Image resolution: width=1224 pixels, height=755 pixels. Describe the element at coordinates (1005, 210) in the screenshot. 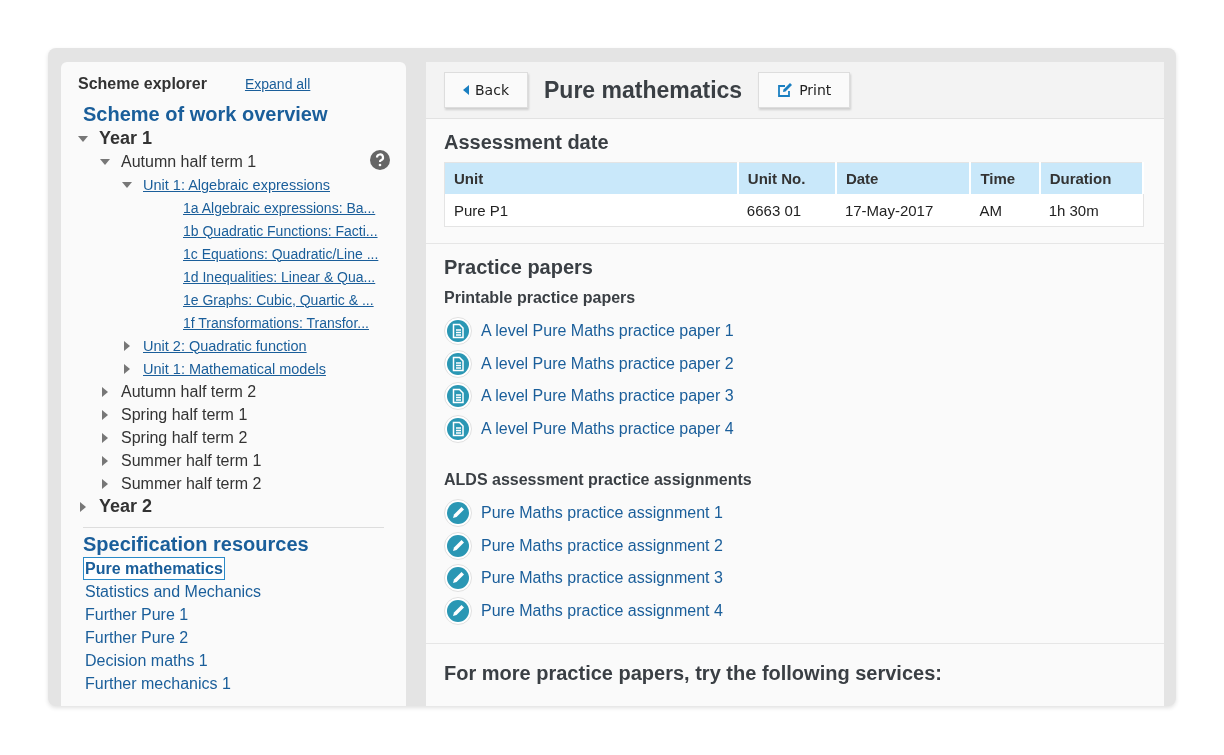

I see `table-cell: AM` at that location.